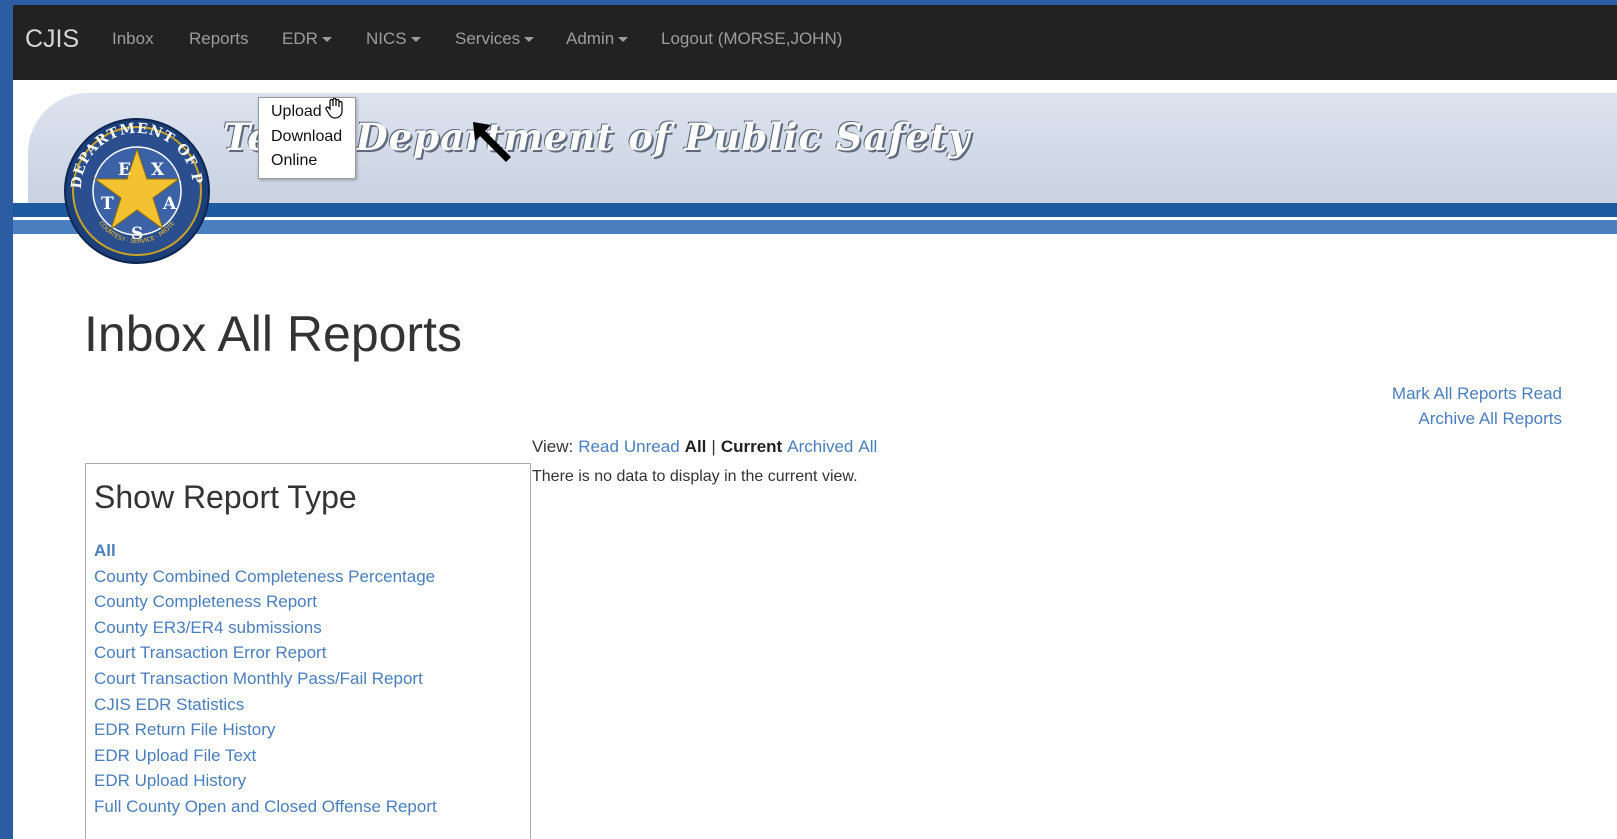 This screenshot has height=839, width=1617. I want to click on view-read-link: Read, so click(598, 446).